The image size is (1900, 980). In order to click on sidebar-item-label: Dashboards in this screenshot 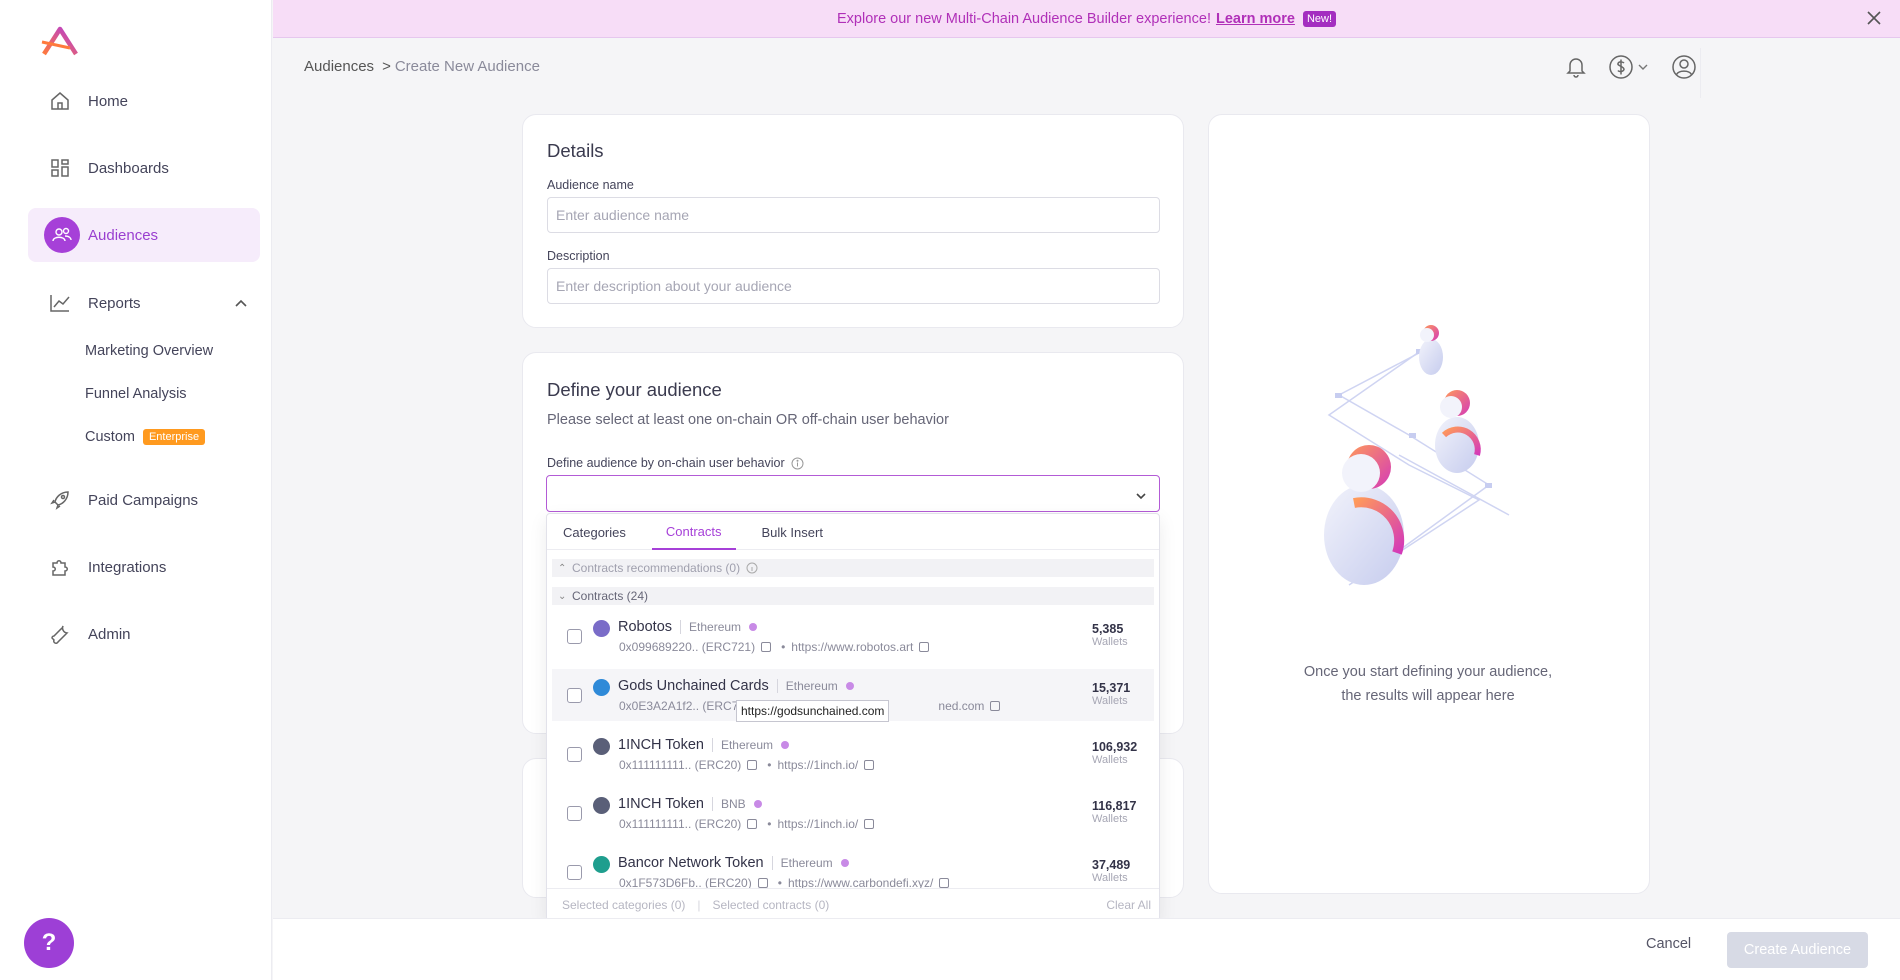, I will do `click(128, 168)`.